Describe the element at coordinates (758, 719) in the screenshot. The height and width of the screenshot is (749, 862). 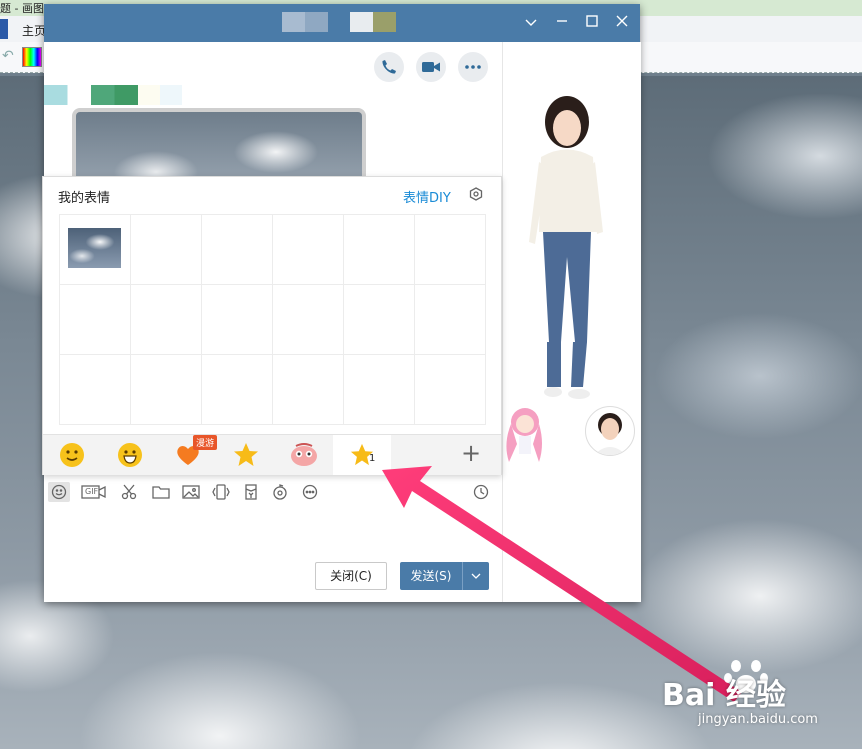
I see `watermark-url: jingyan.baidu.com` at that location.